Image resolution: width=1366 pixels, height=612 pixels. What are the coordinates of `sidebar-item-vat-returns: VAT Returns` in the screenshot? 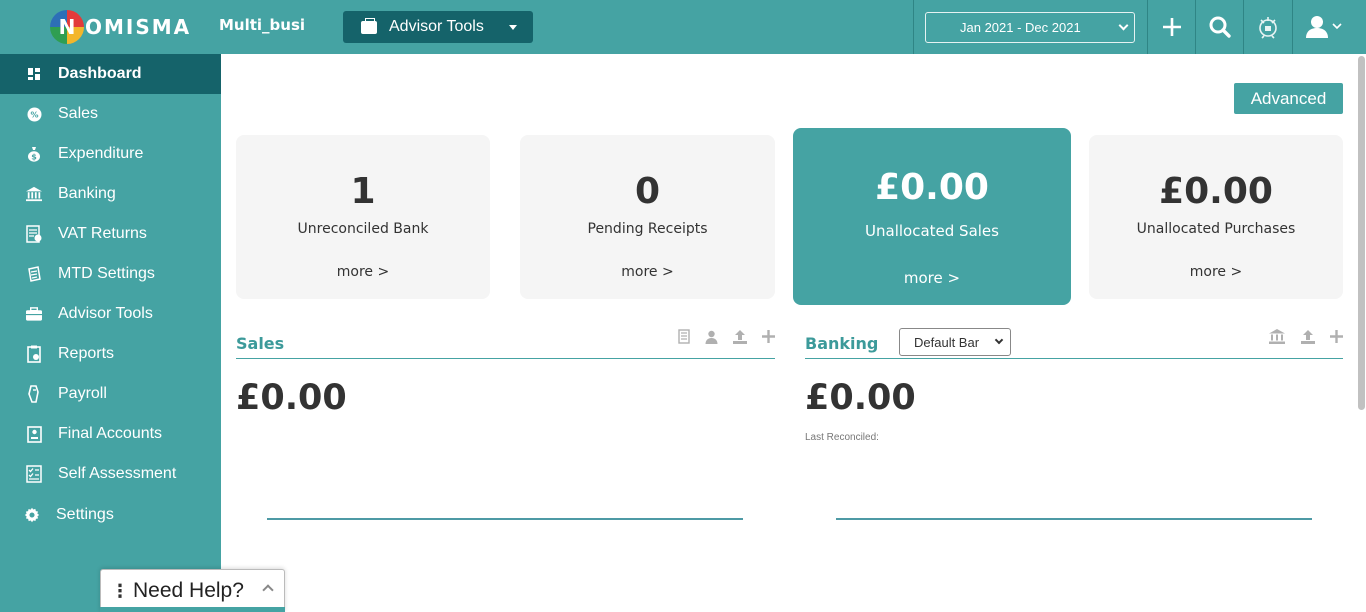 It's located at (110, 234).